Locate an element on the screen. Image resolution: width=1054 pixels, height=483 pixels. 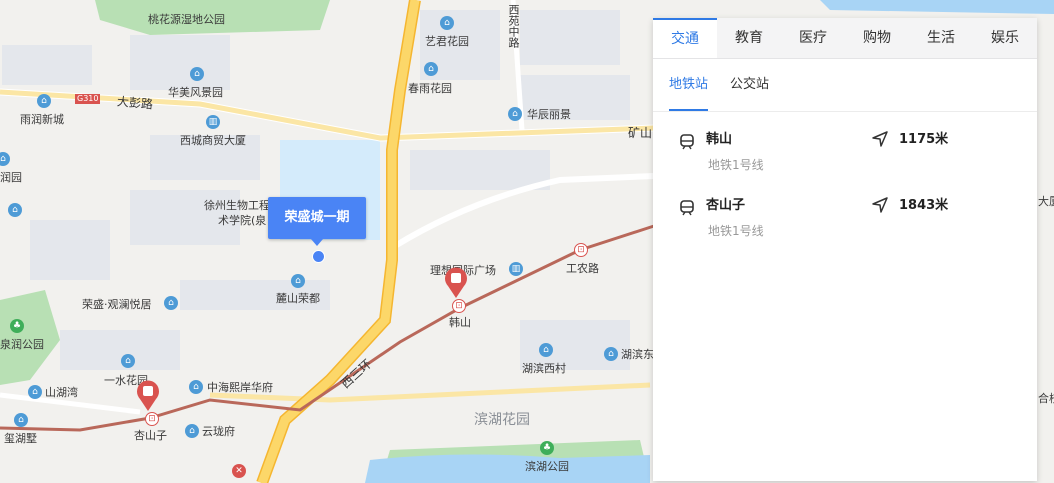
poi-label: 华美风景园 is located at coordinates (195, 92).